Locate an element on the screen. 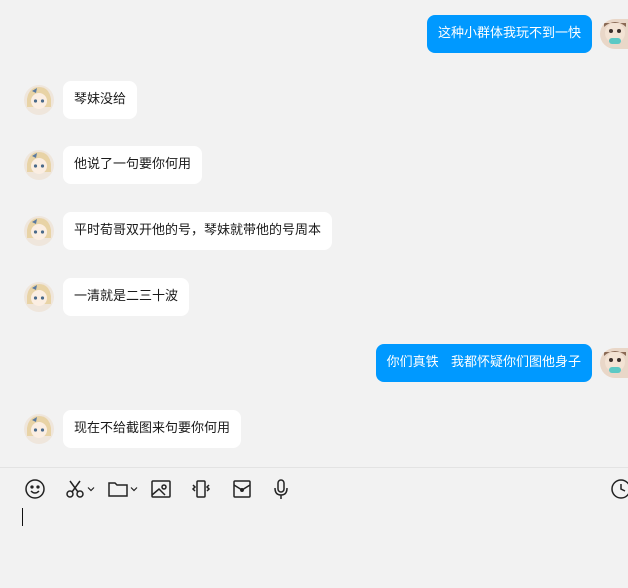 The height and width of the screenshot is (588, 628). image-button is located at coordinates (161, 489).